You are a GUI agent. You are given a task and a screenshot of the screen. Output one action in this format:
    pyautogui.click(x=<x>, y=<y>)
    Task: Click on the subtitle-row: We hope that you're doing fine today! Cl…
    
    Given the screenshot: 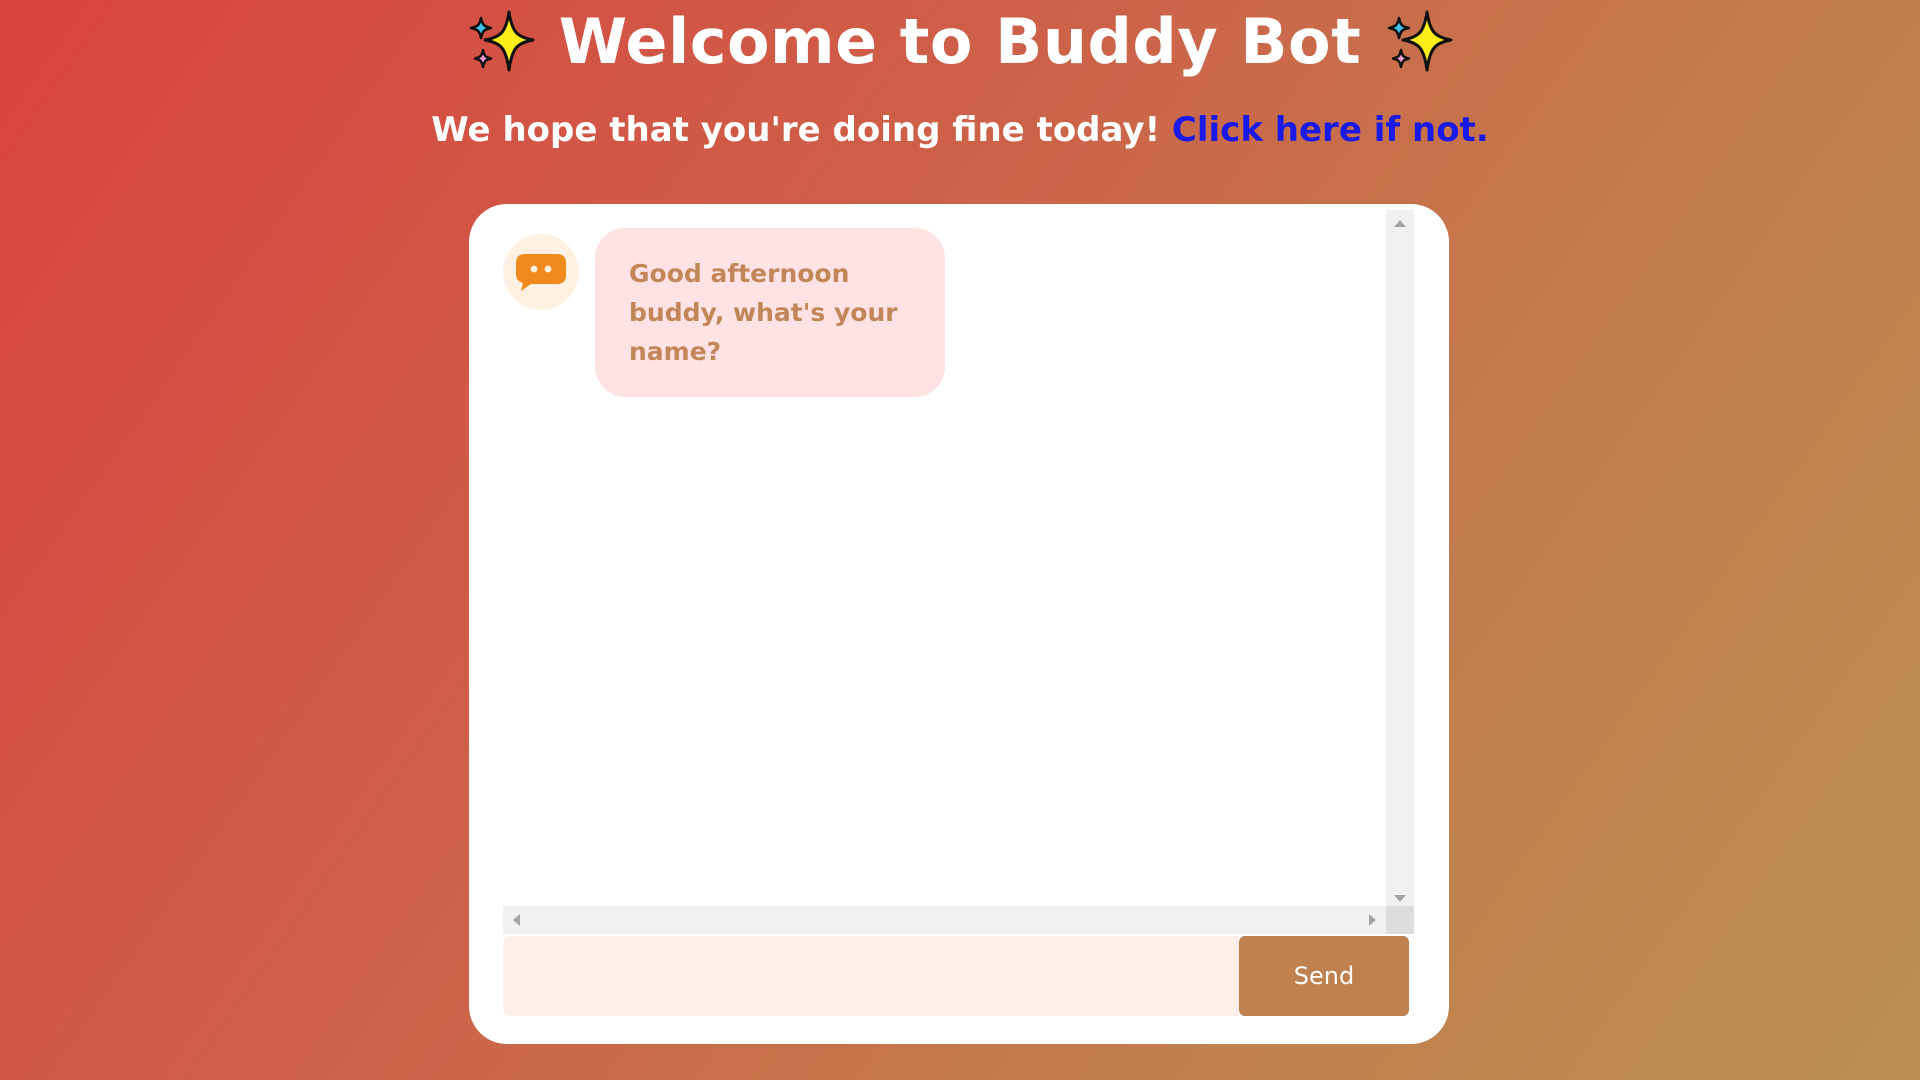 What is the action you would take?
    pyautogui.click(x=960, y=130)
    